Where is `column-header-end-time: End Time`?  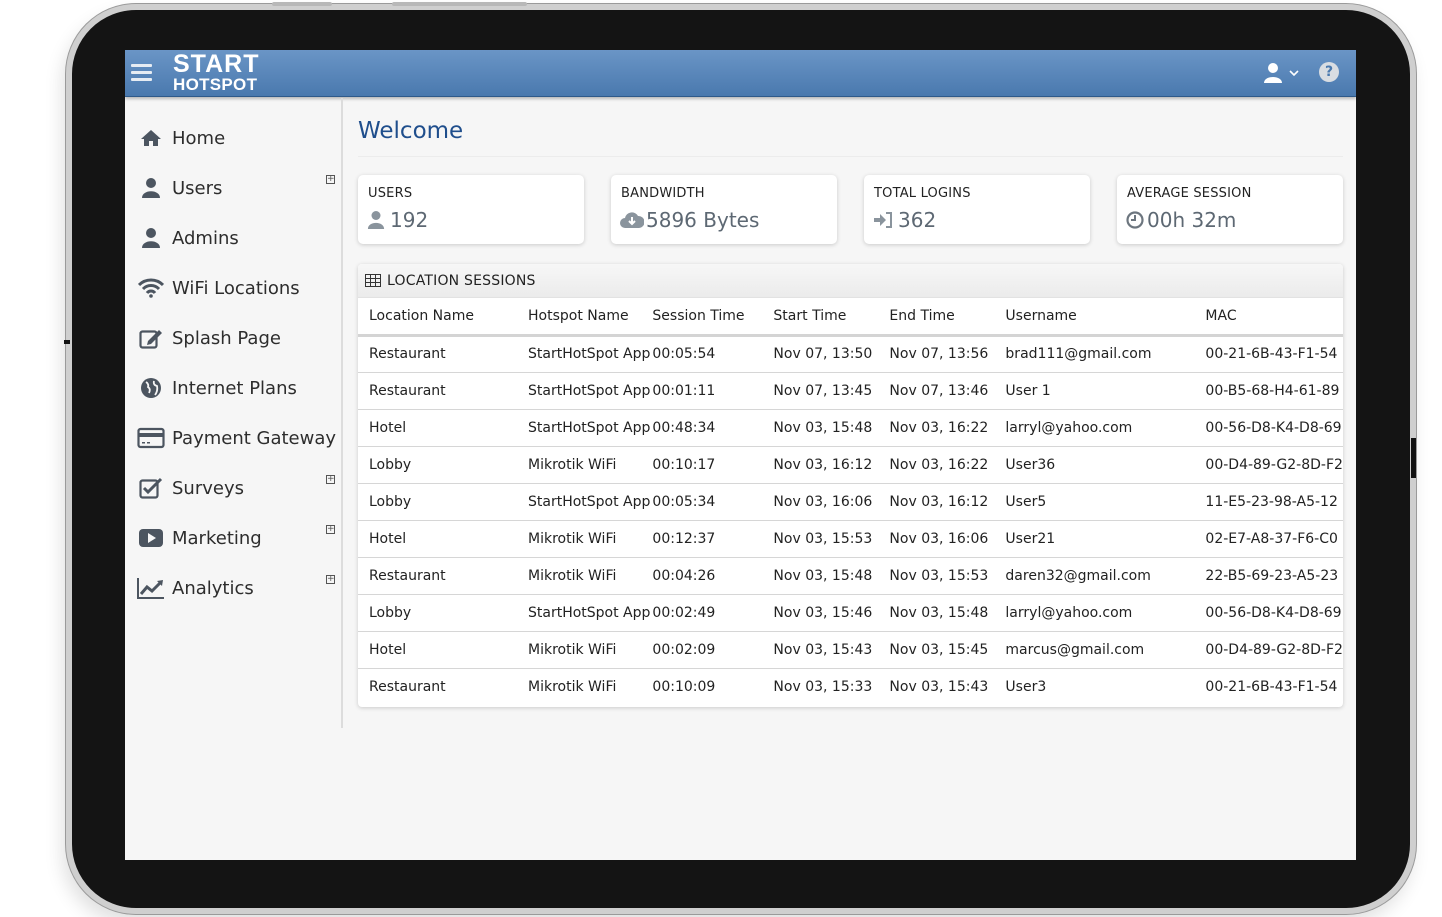 column-header-end-time: End Time is located at coordinates (936, 317).